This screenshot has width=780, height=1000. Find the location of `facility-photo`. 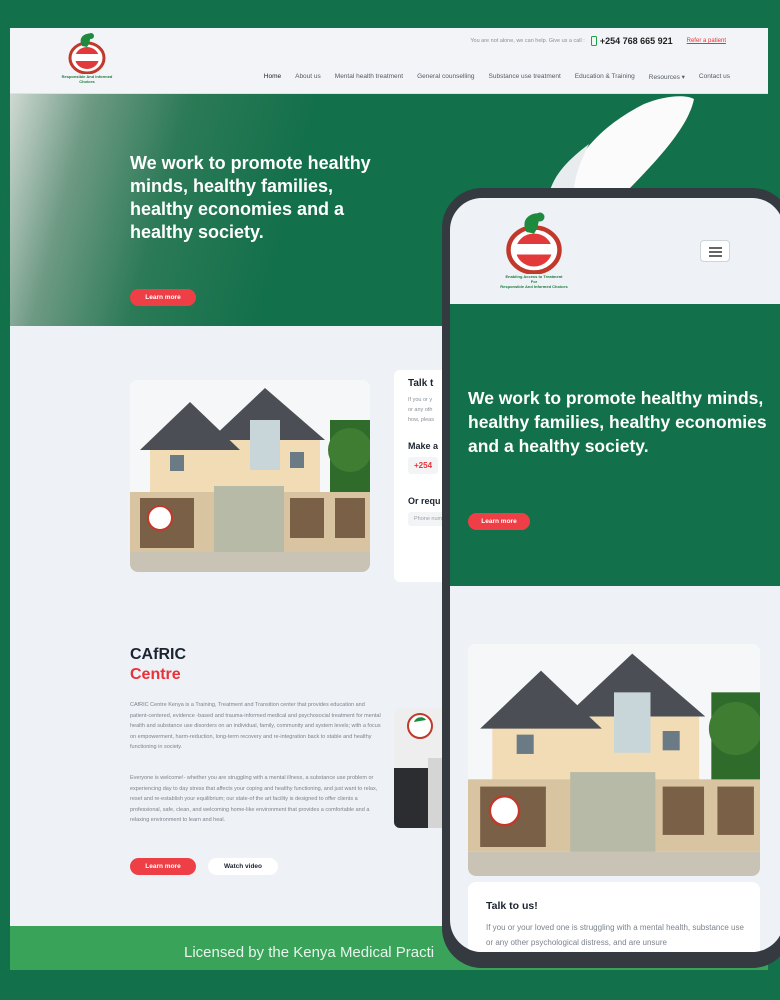

facility-photo is located at coordinates (250, 476).